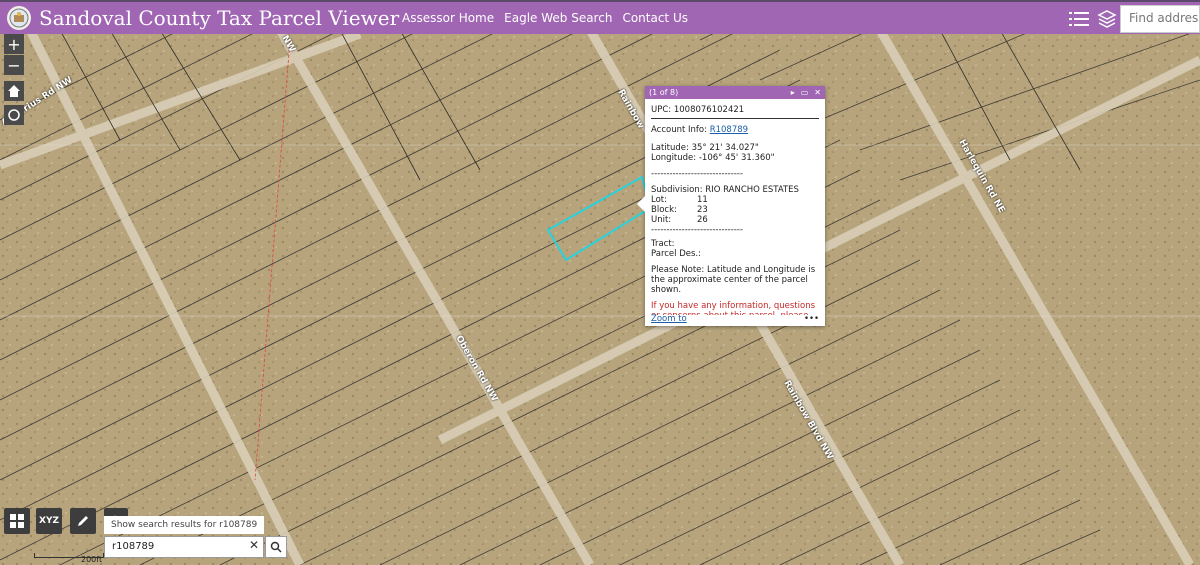 The height and width of the screenshot is (565, 1200). Describe the element at coordinates (735, 92) in the screenshot. I see `popup-titlebar: (1 of 8) ▸ ▭ ✕` at that location.